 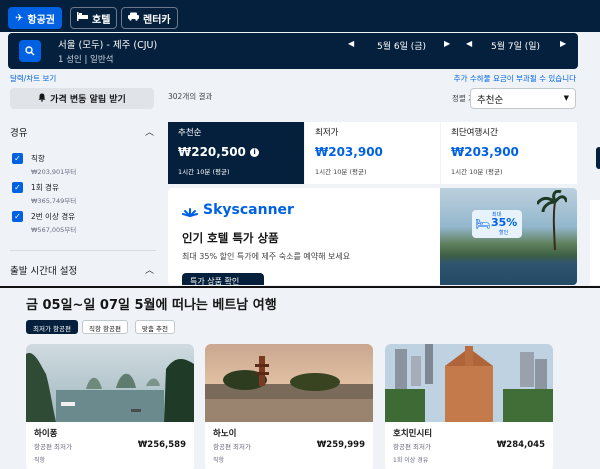 What do you see at coordinates (504, 222) in the screenshot?
I see `badge-percent: 35%` at bounding box center [504, 222].